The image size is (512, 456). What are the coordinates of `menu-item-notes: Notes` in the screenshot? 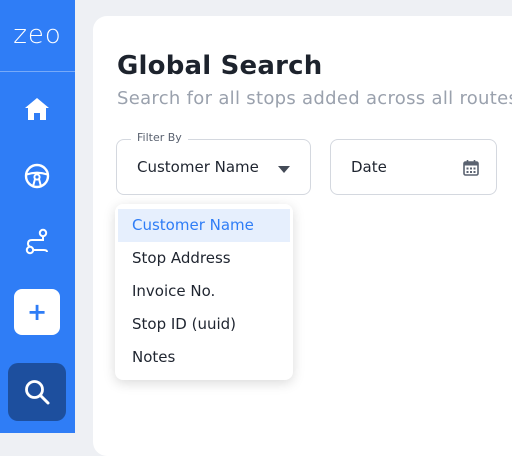 It's located at (204, 357).